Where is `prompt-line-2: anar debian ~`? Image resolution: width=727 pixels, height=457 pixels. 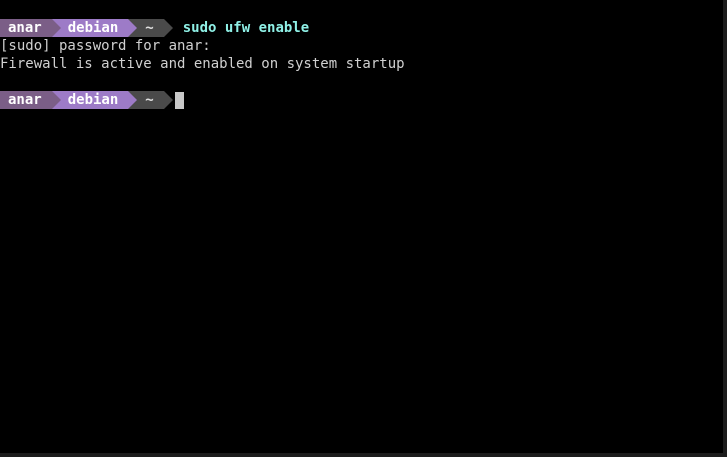
prompt-line-2: anar debian ~ is located at coordinates (92, 100).